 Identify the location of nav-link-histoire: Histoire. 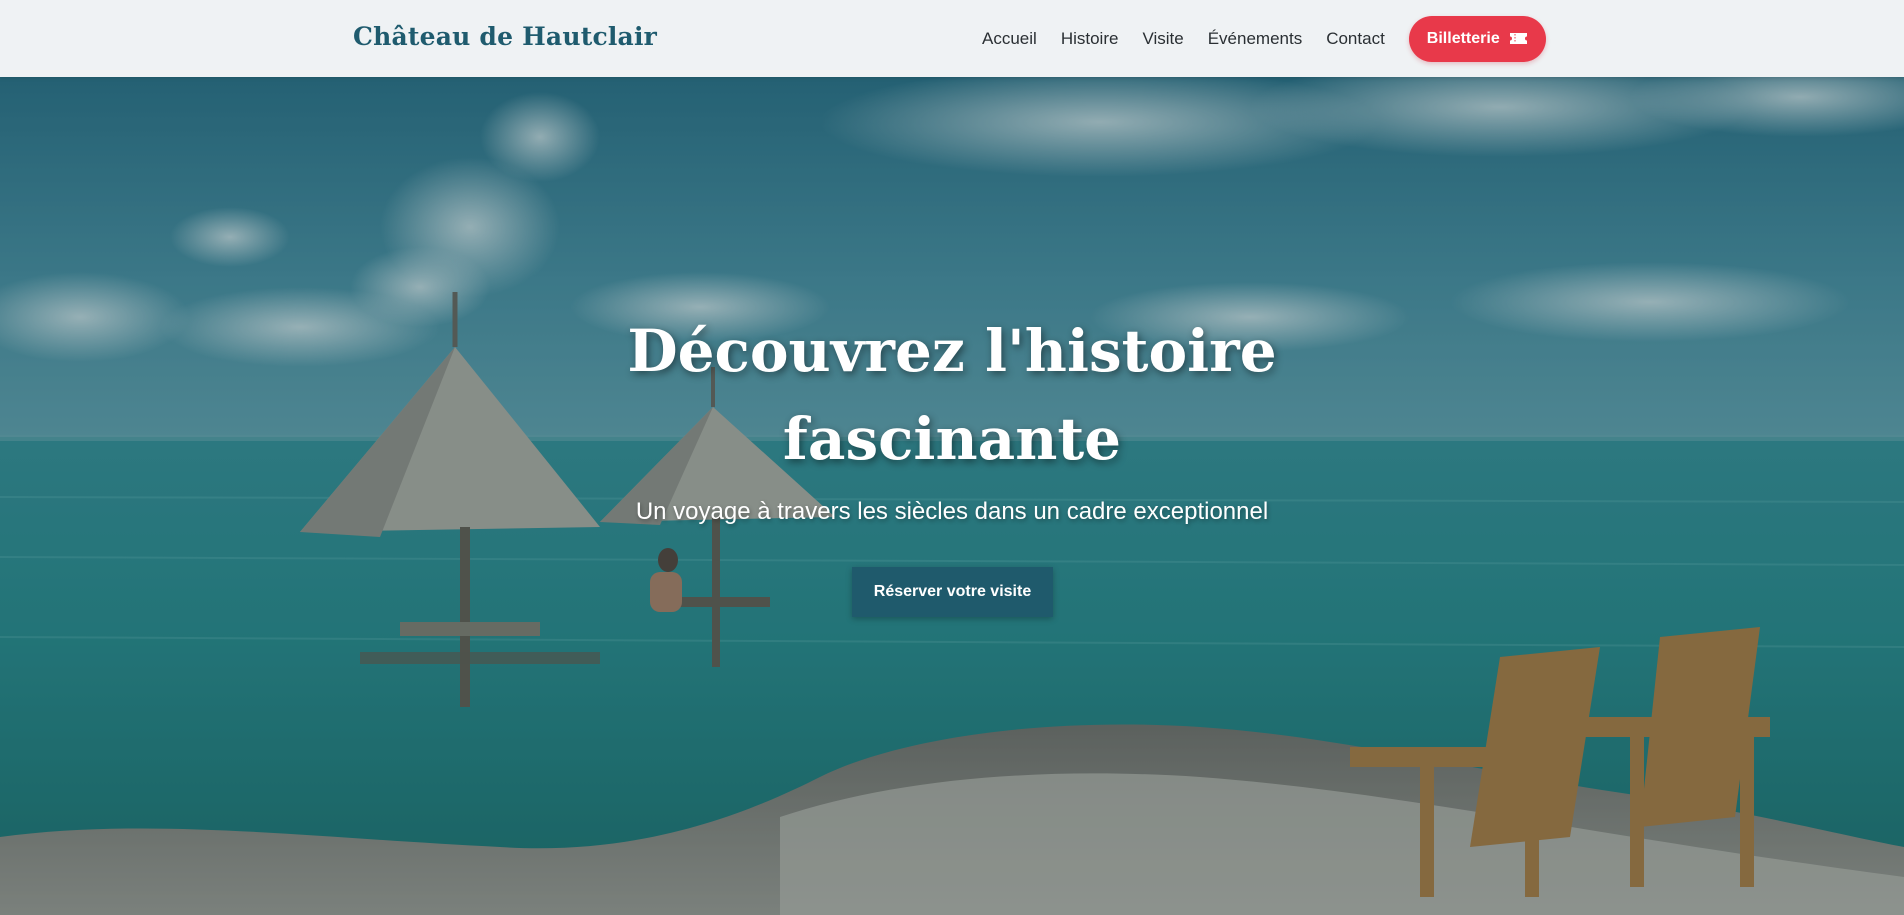
(1090, 39).